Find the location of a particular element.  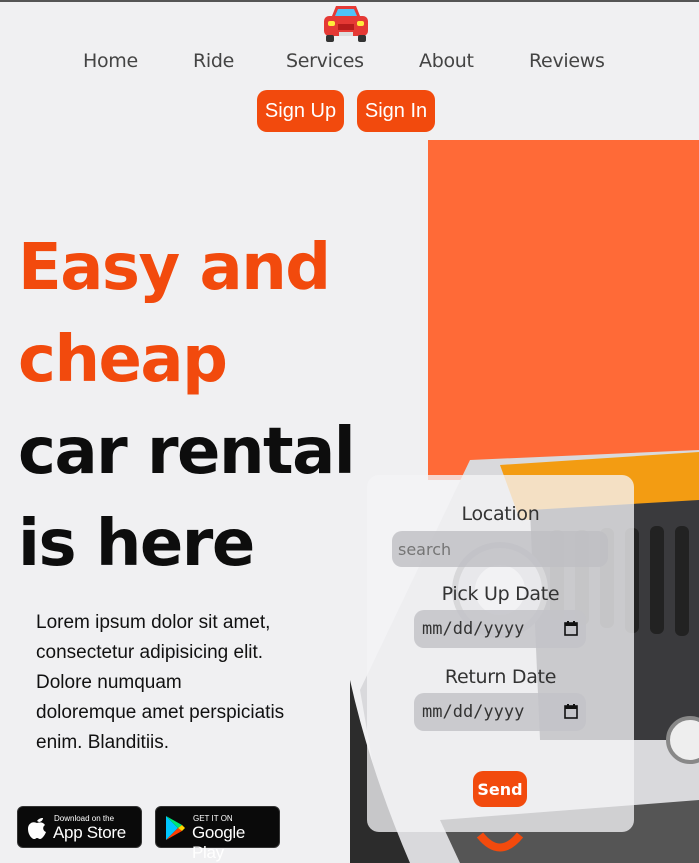

location-search-input is located at coordinates (500, 549).